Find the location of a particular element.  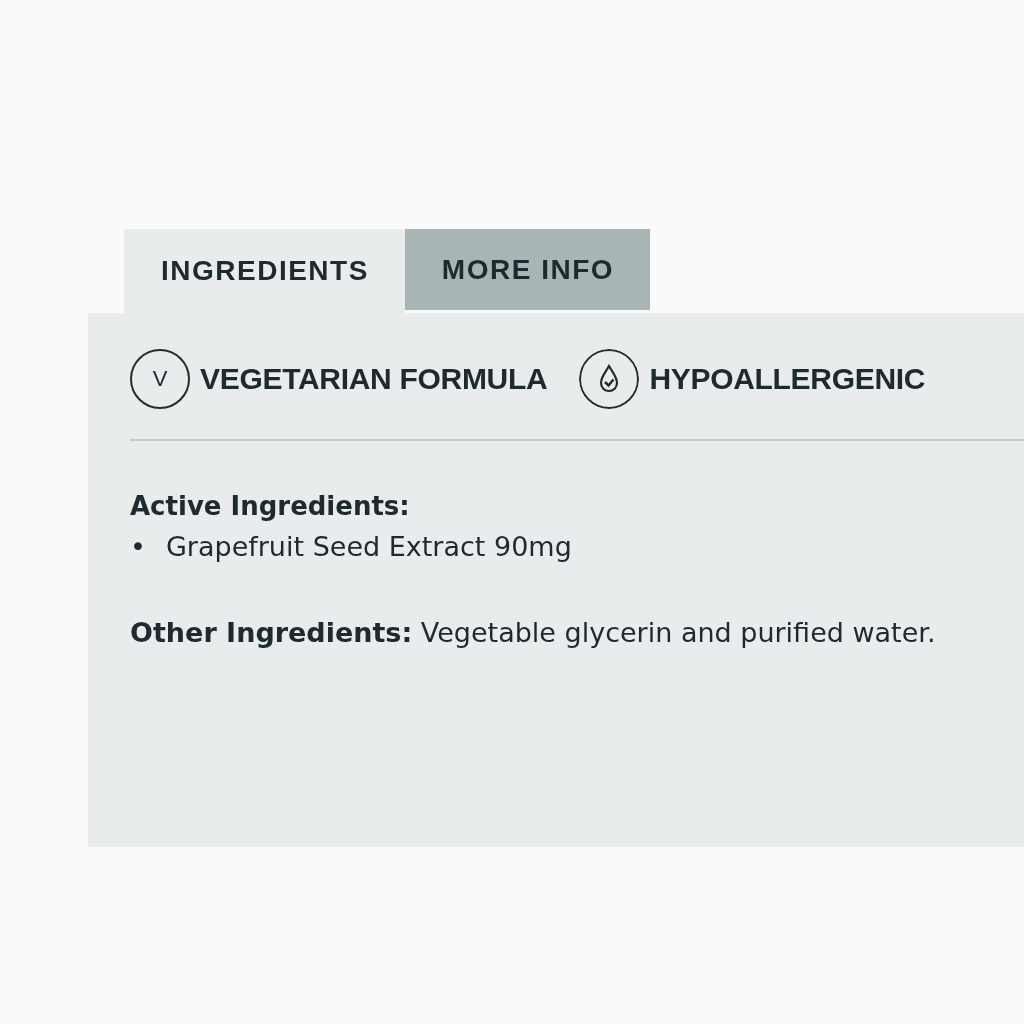

ingredients-text: Other Ingredients: Vegetable glycerin and purified water. is located at coordinates (533, 633).